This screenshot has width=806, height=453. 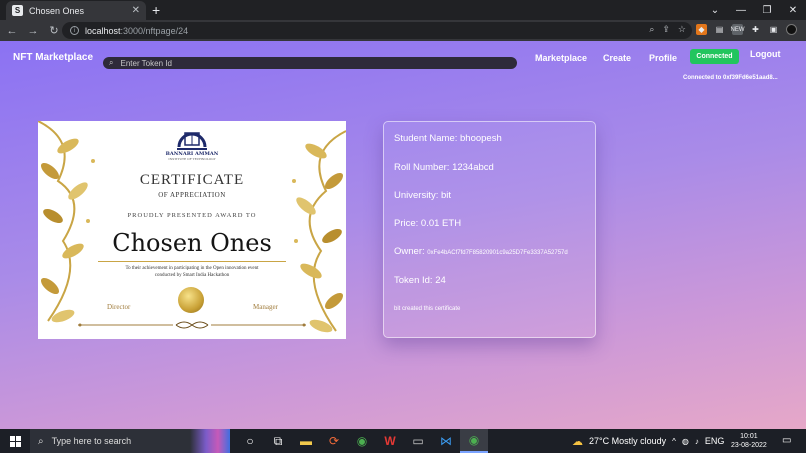 I want to click on clock-date: 23-08-2022, so click(x=749, y=445).